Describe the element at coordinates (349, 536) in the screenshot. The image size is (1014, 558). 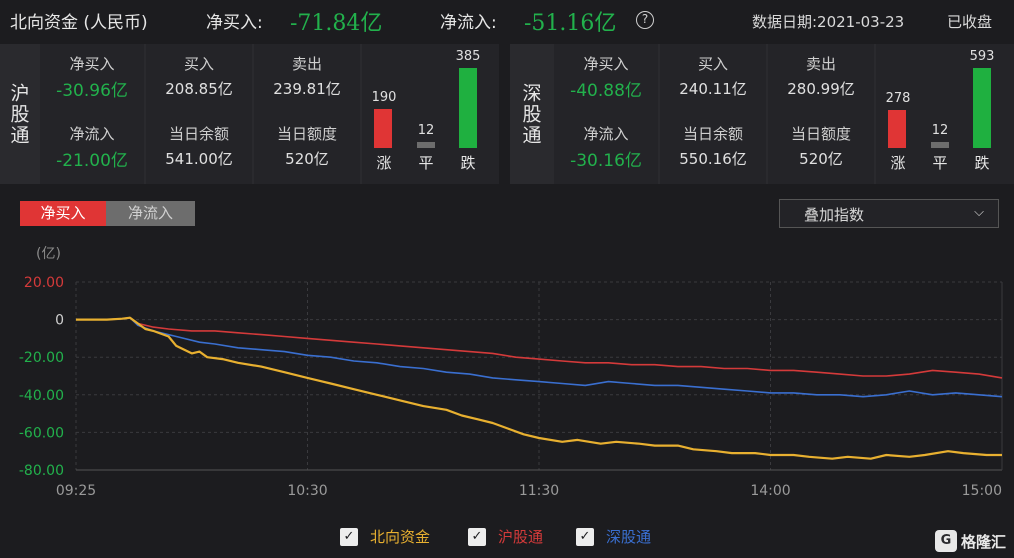
I see `legend-north-checkbox: ✓` at that location.